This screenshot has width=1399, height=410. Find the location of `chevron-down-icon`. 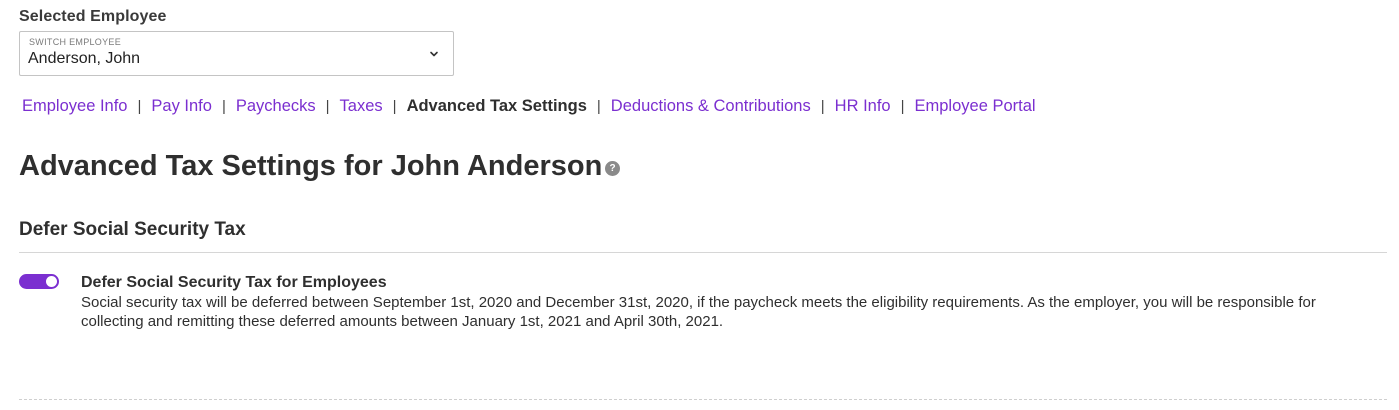

chevron-down-icon is located at coordinates (434, 54).